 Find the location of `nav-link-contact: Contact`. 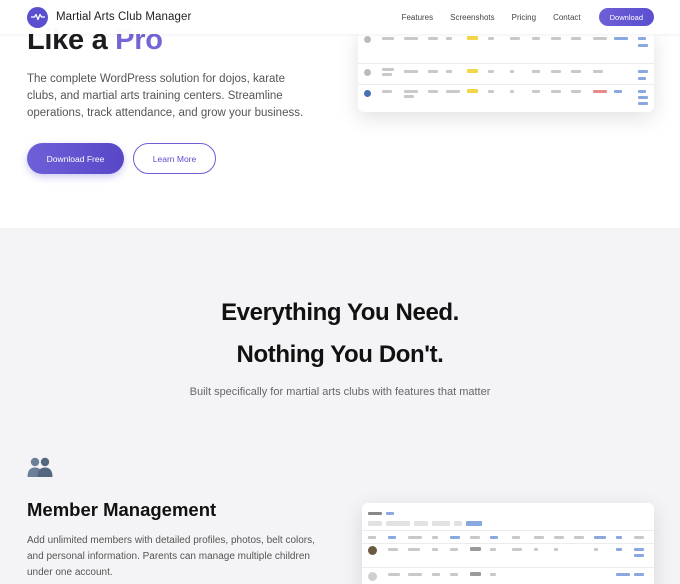

nav-link-contact: Contact is located at coordinates (567, 17).